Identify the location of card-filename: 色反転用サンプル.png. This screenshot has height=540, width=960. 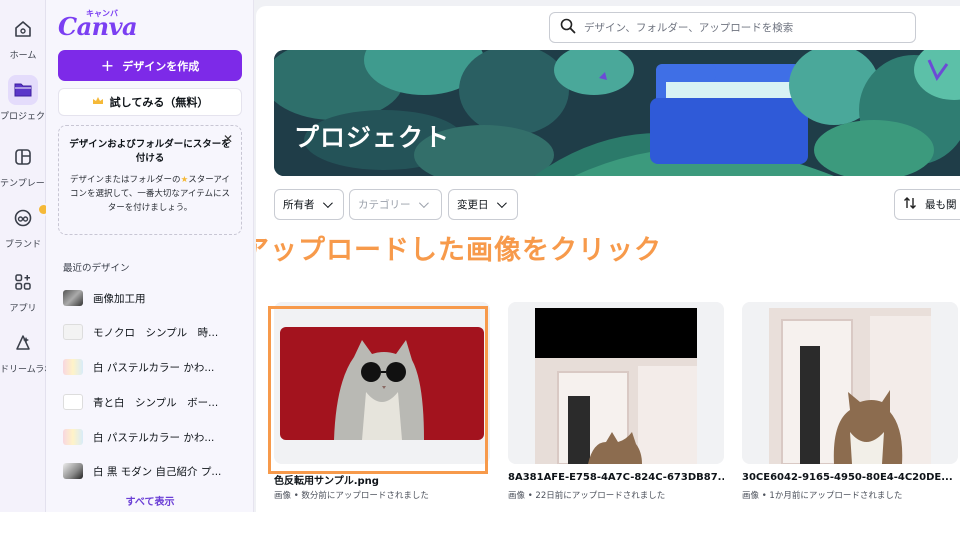
(326, 481).